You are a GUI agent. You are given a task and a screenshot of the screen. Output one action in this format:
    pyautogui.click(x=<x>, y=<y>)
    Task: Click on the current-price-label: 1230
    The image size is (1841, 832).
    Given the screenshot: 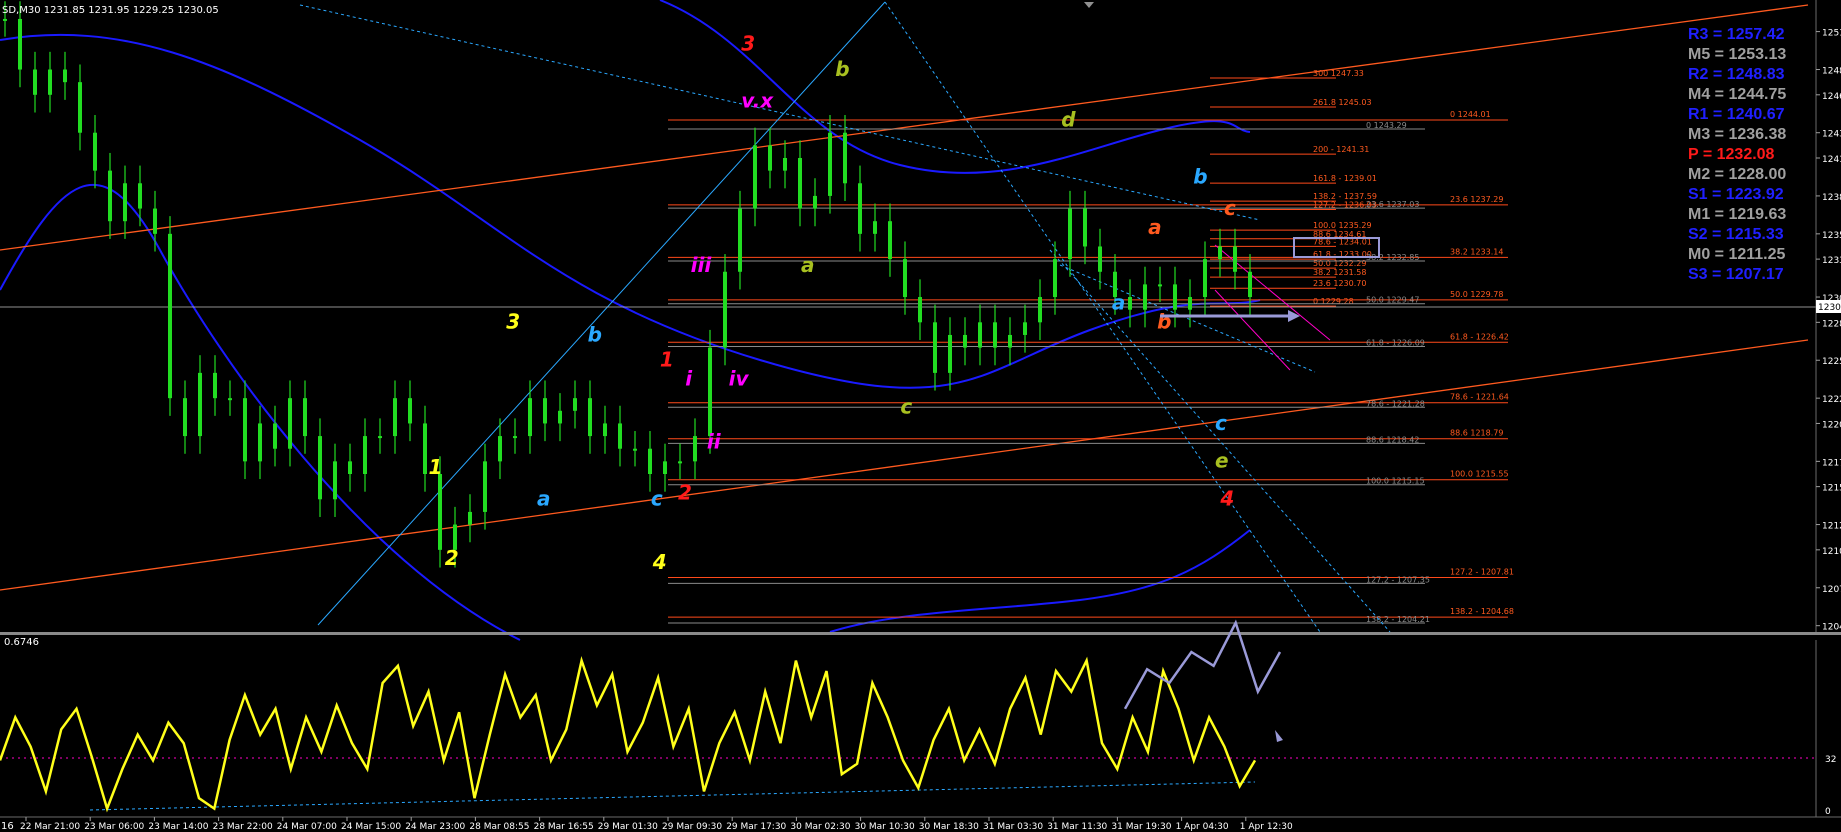 What is the action you would take?
    pyautogui.click(x=1829, y=308)
    